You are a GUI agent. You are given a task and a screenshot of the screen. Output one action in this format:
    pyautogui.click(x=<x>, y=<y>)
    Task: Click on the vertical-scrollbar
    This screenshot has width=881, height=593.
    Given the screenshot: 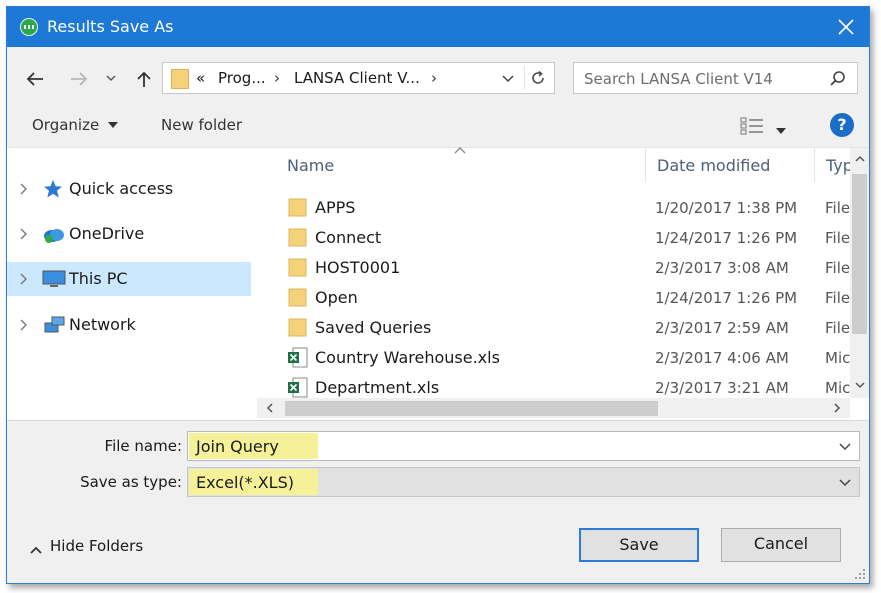 What is the action you would take?
    pyautogui.click(x=859, y=273)
    